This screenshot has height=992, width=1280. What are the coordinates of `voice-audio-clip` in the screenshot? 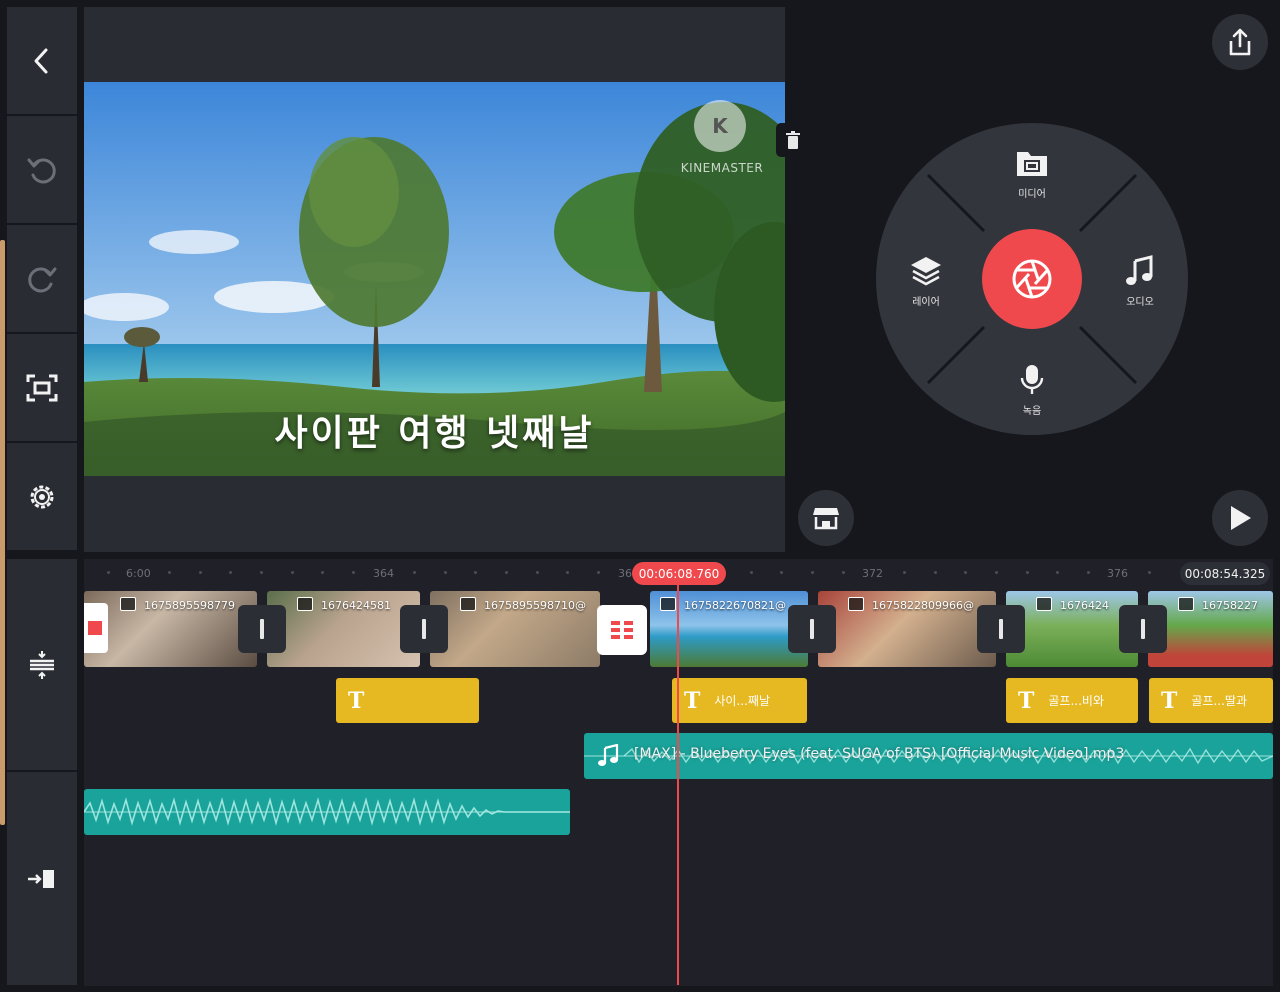 It's located at (327, 812).